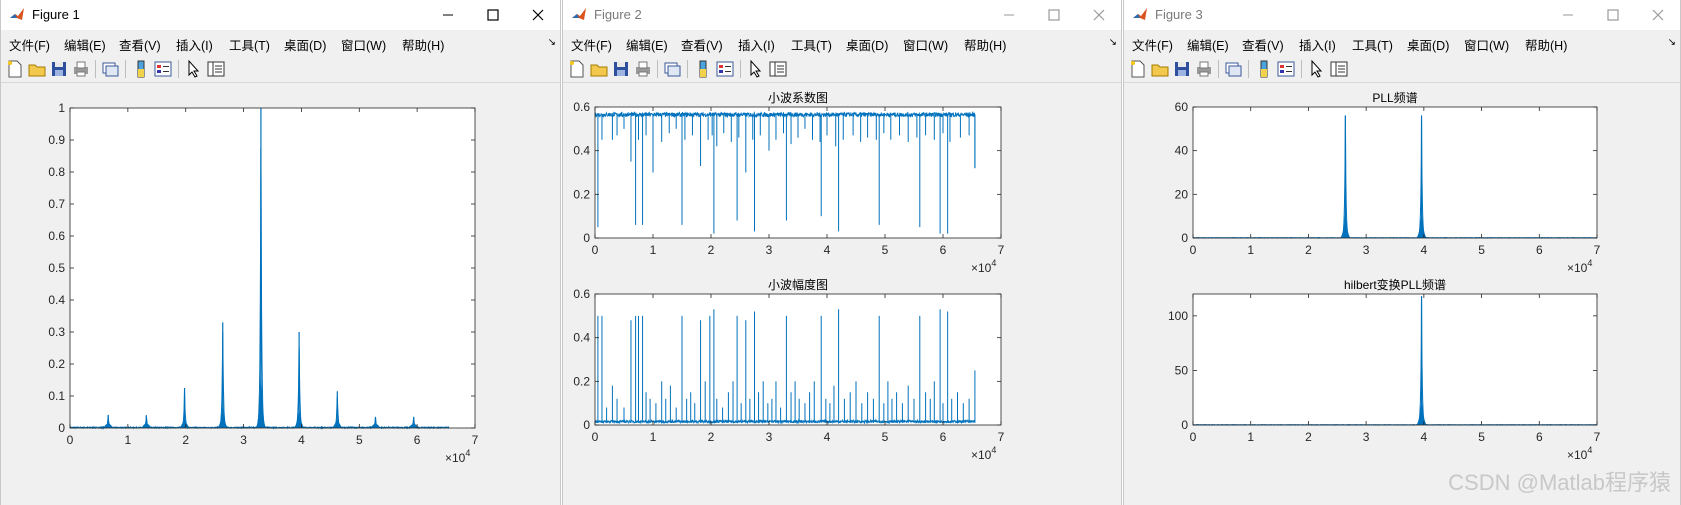  I want to click on x-tick-label: 4, so click(301, 440).